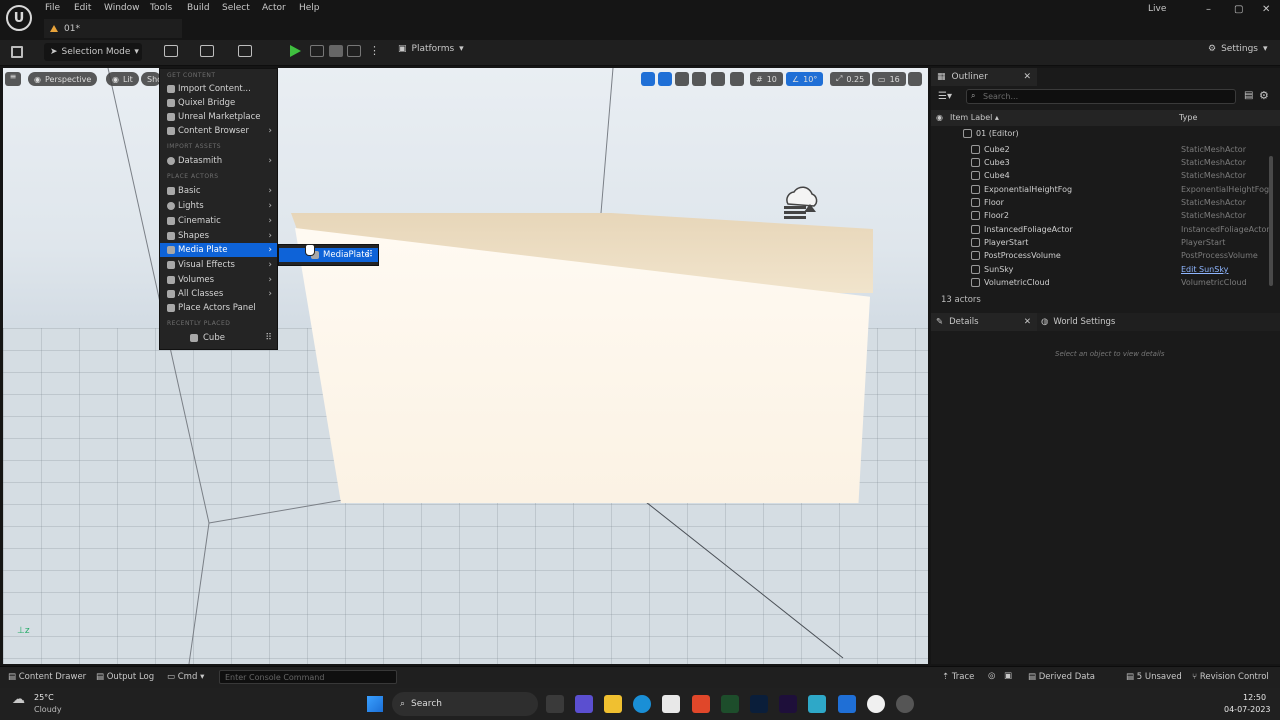 This screenshot has width=1280, height=720. Describe the element at coordinates (665, 79) in the screenshot. I see `translate-tool-icon` at that location.